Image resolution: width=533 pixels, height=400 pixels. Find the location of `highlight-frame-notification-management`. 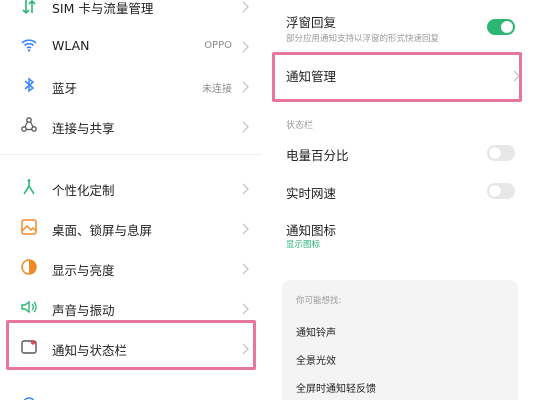

highlight-frame-notification-management is located at coordinates (397, 77).